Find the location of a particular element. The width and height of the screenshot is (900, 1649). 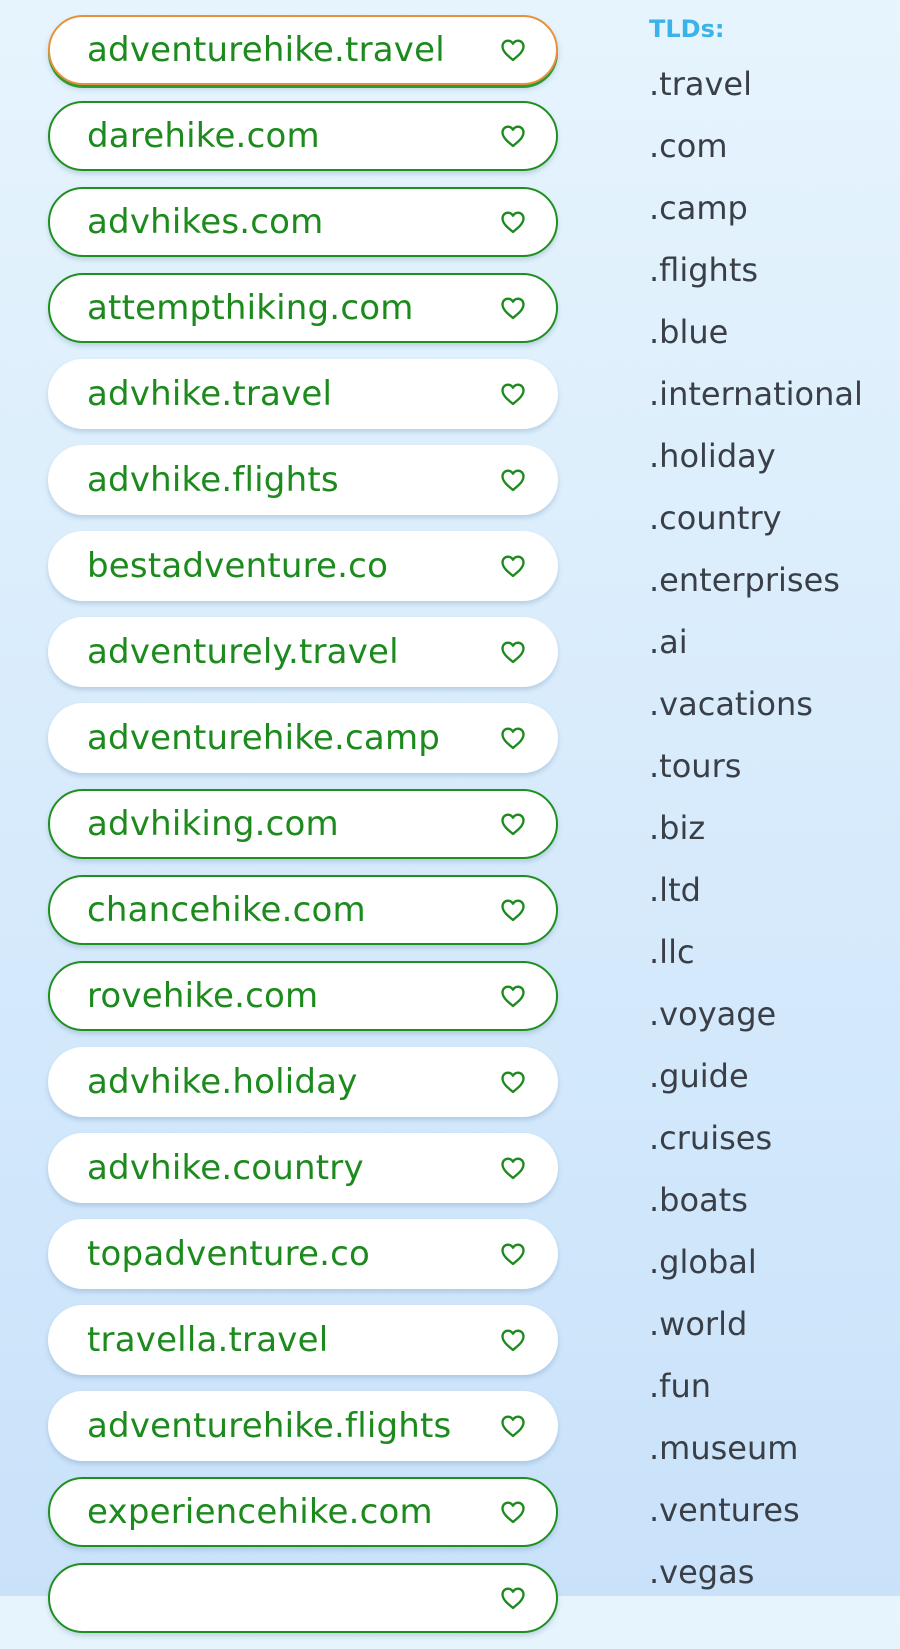

tld-filter-item: .ltd is located at coordinates (771, 899).